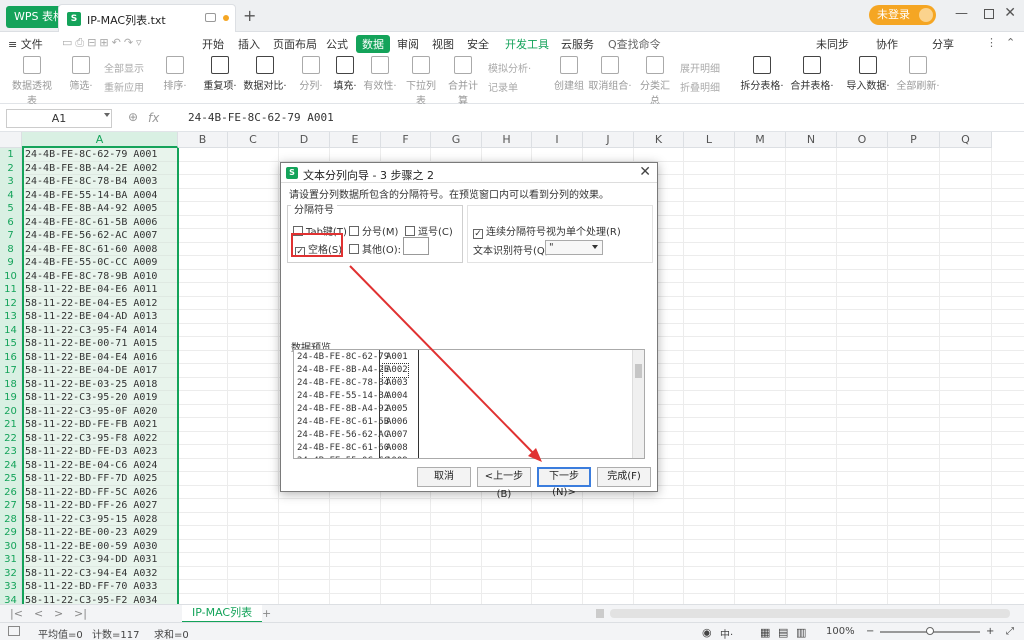 This screenshot has width=1024, height=641. Describe the element at coordinates (100, 411) in the screenshot. I see `cell-a: 58-11-22-C3-95-0F A020` at that location.